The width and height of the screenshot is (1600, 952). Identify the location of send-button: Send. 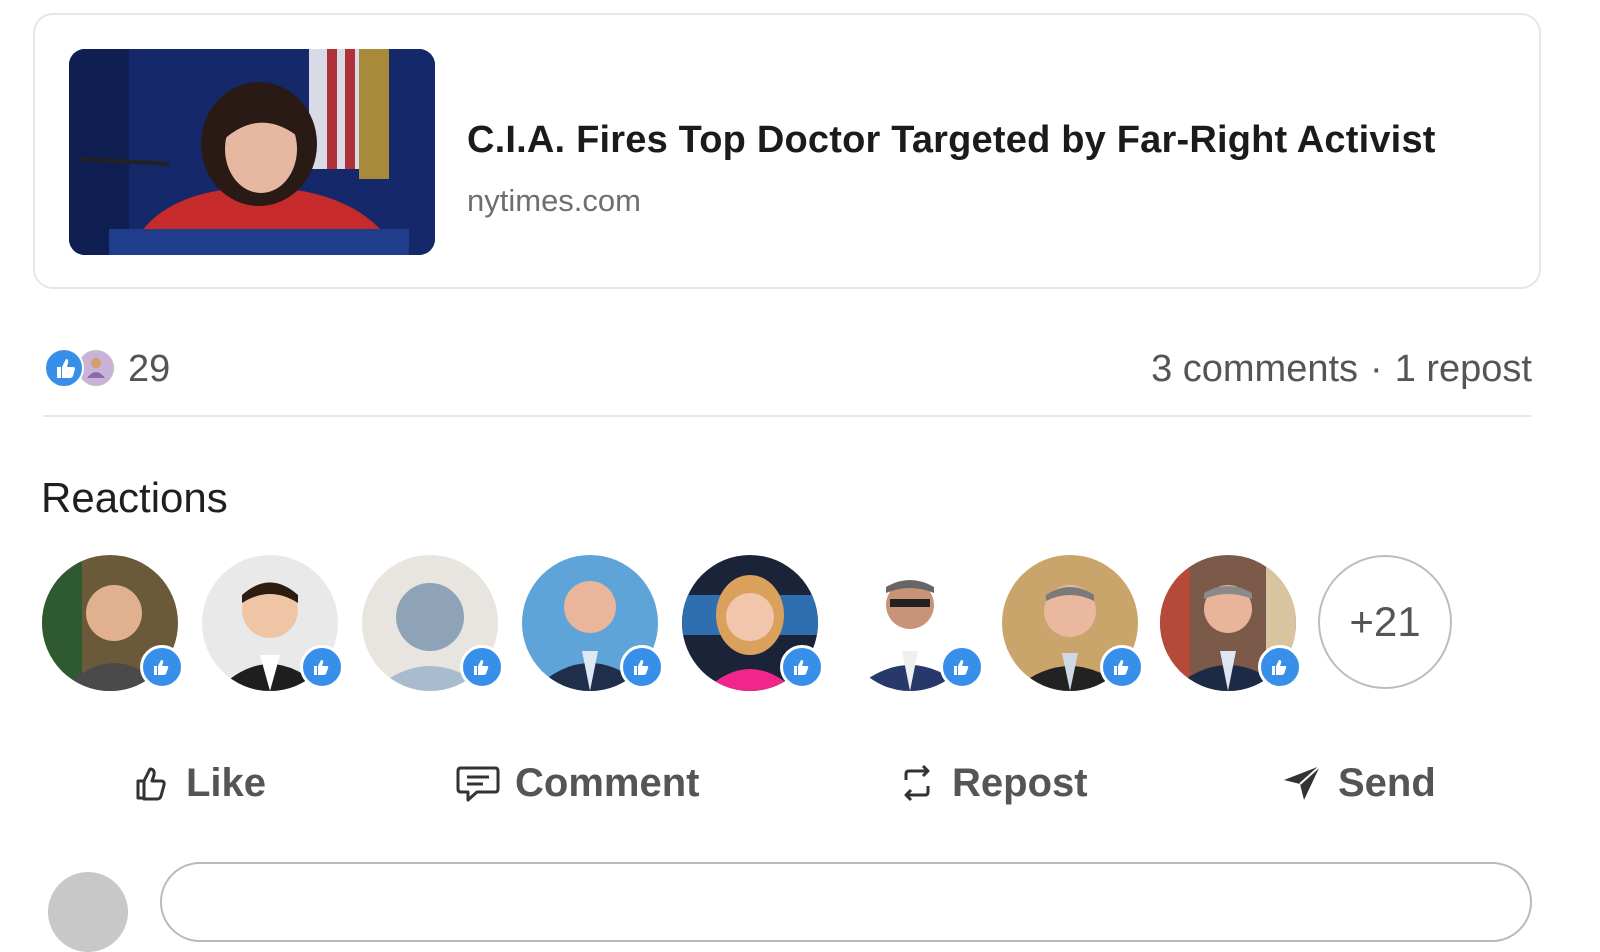
(1358, 783).